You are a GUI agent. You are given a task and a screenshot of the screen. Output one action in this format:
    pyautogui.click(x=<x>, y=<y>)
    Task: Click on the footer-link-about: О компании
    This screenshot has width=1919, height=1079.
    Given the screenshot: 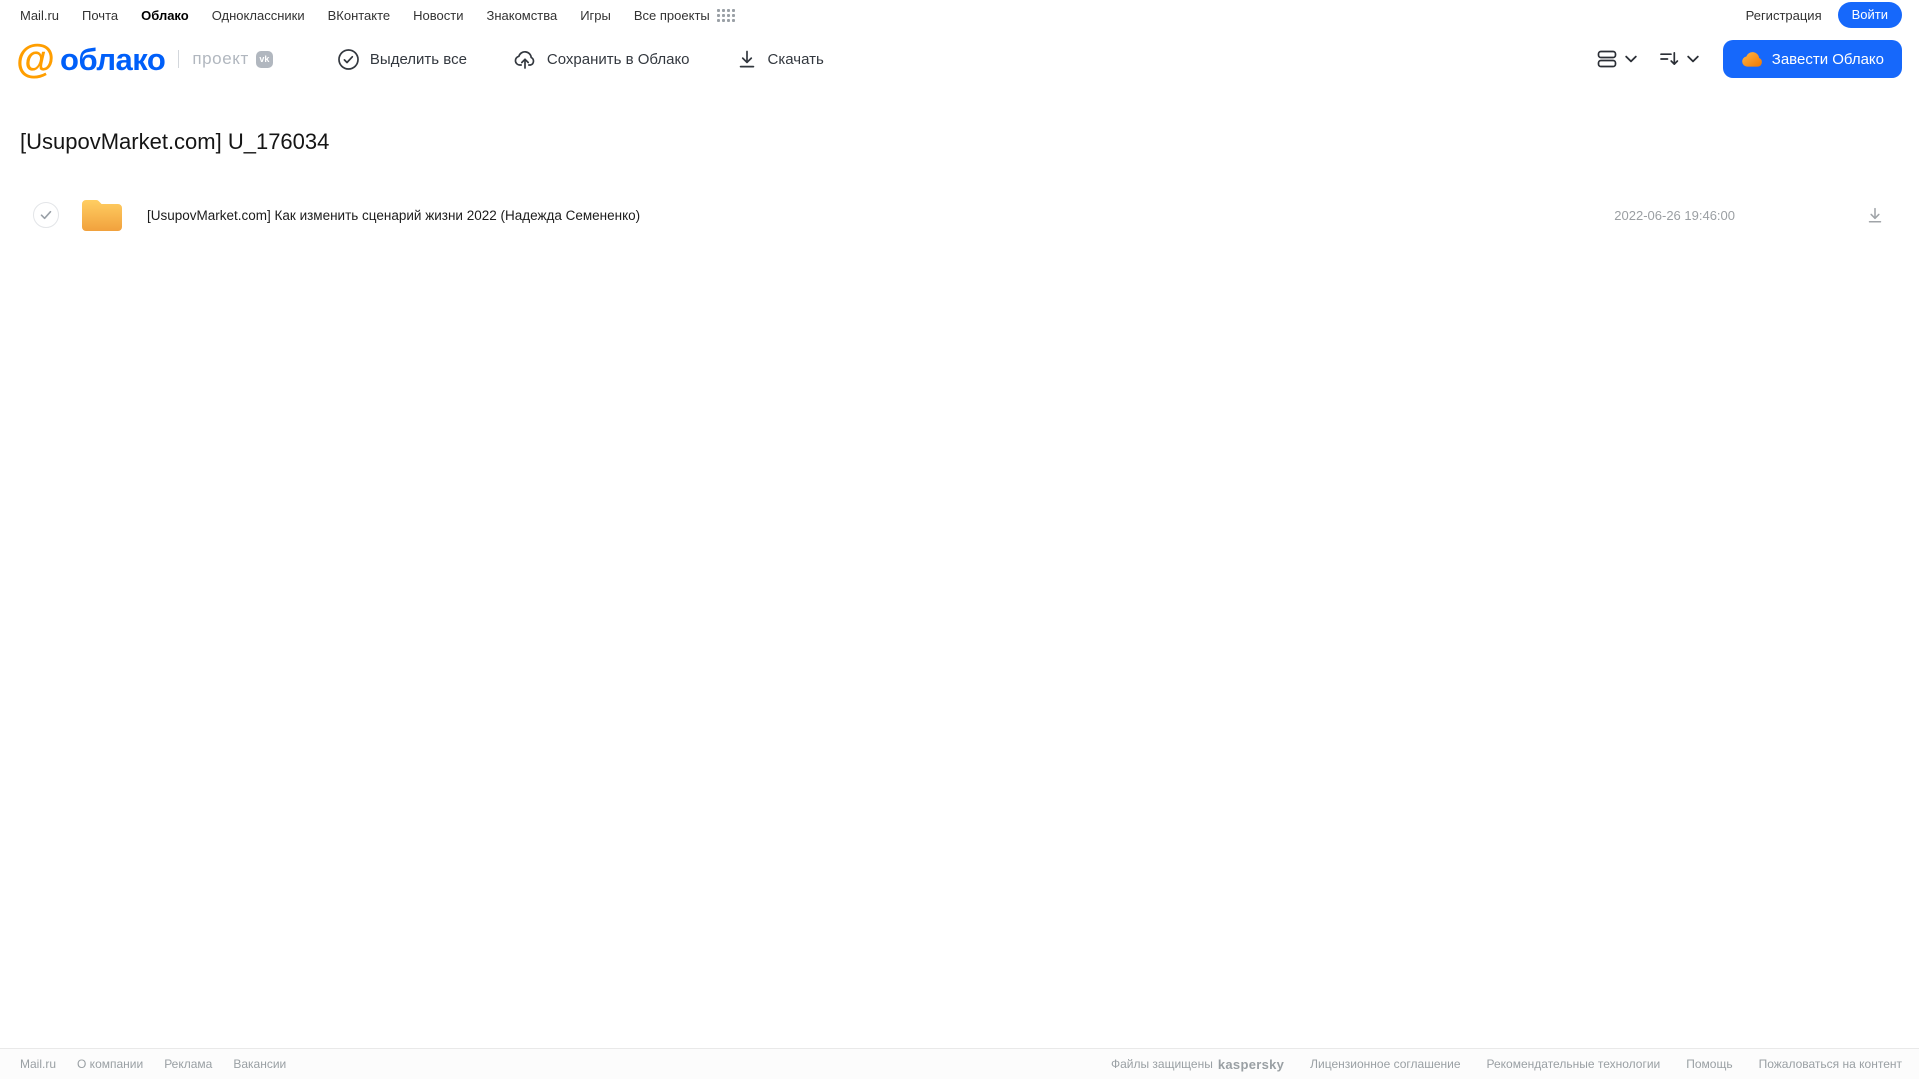 What is the action you would take?
    pyautogui.click(x=110, y=1064)
    